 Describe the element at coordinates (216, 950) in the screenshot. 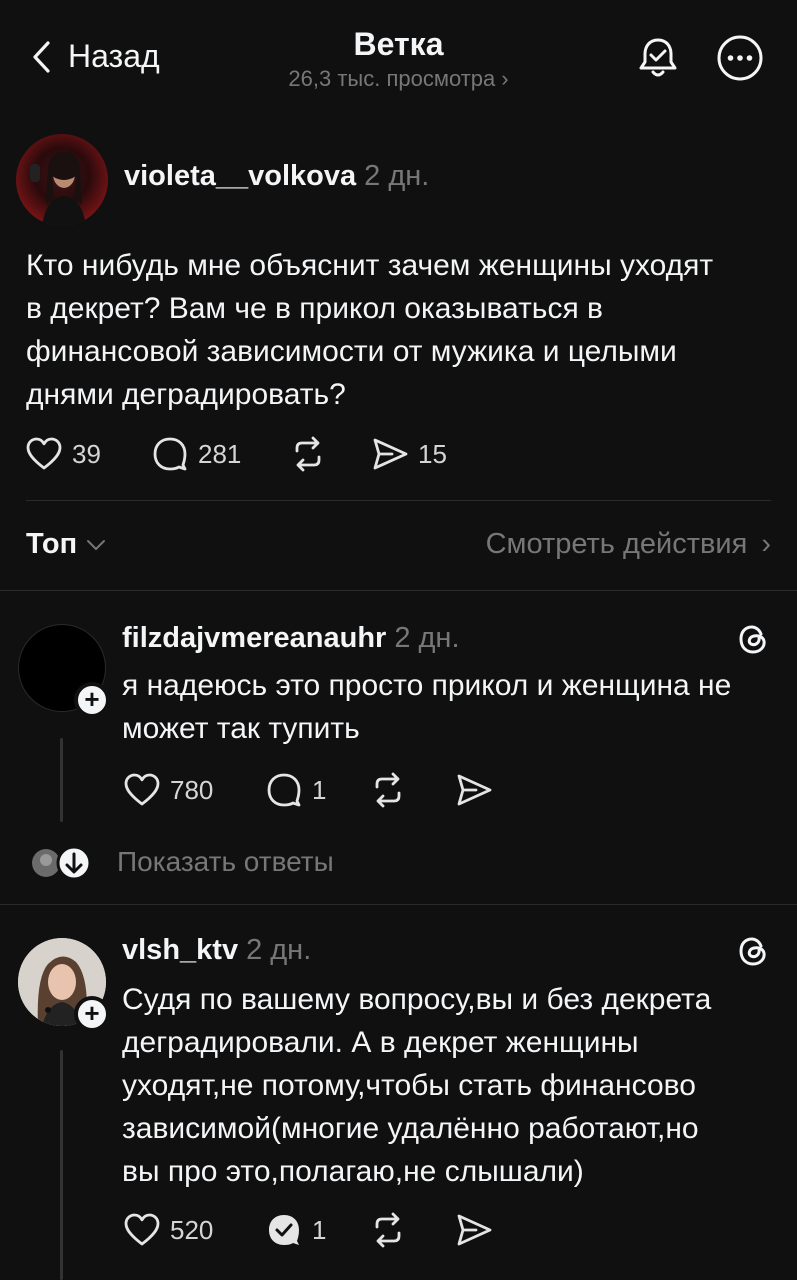

I see `reply-author: vlsh_ktv 2 дн.` at that location.